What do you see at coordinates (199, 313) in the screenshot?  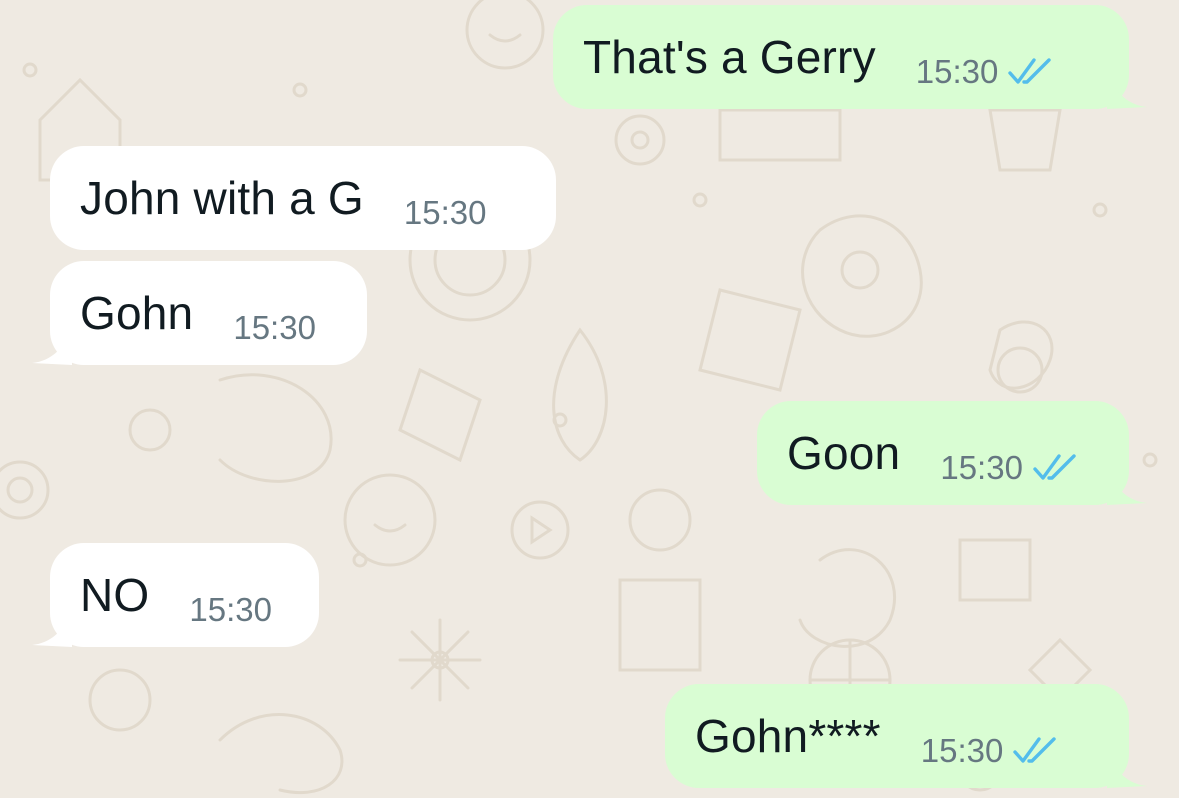 I see `message-incoming: Gohn 15:30` at bounding box center [199, 313].